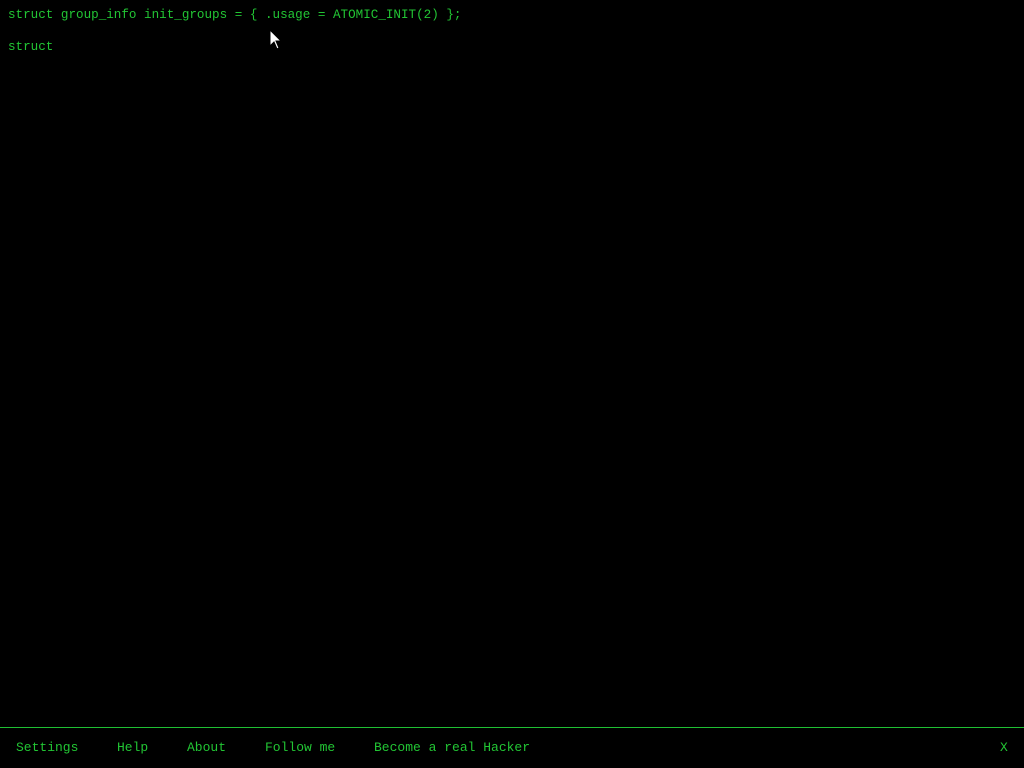  Describe the element at coordinates (31, 47) in the screenshot. I see `code-line: struct` at that location.